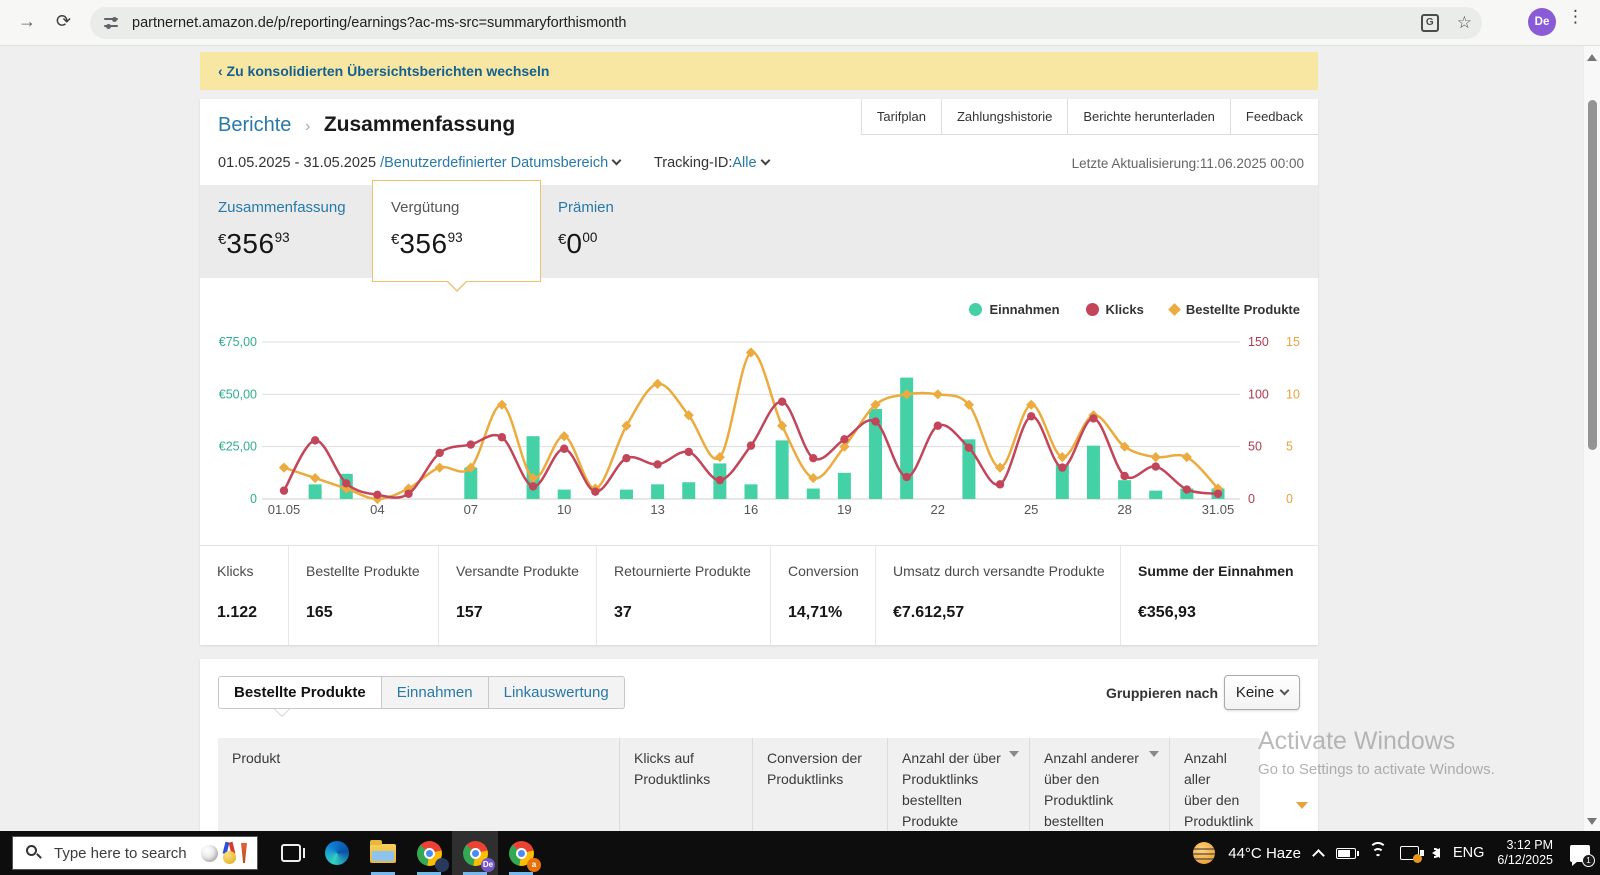 The height and width of the screenshot is (875, 1600). I want to click on site-settings-icon, so click(112, 23).